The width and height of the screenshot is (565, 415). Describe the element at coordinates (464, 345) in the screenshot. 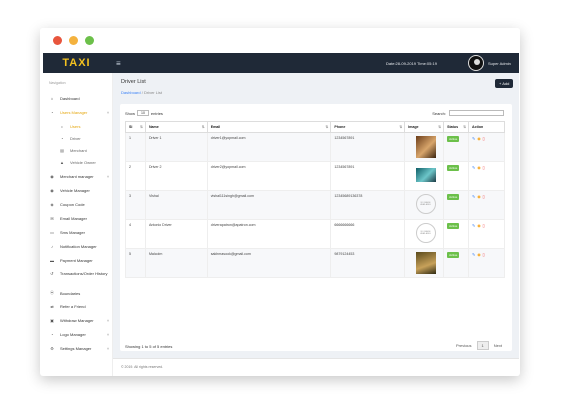

I see `pagination-previous: Previous` at that location.